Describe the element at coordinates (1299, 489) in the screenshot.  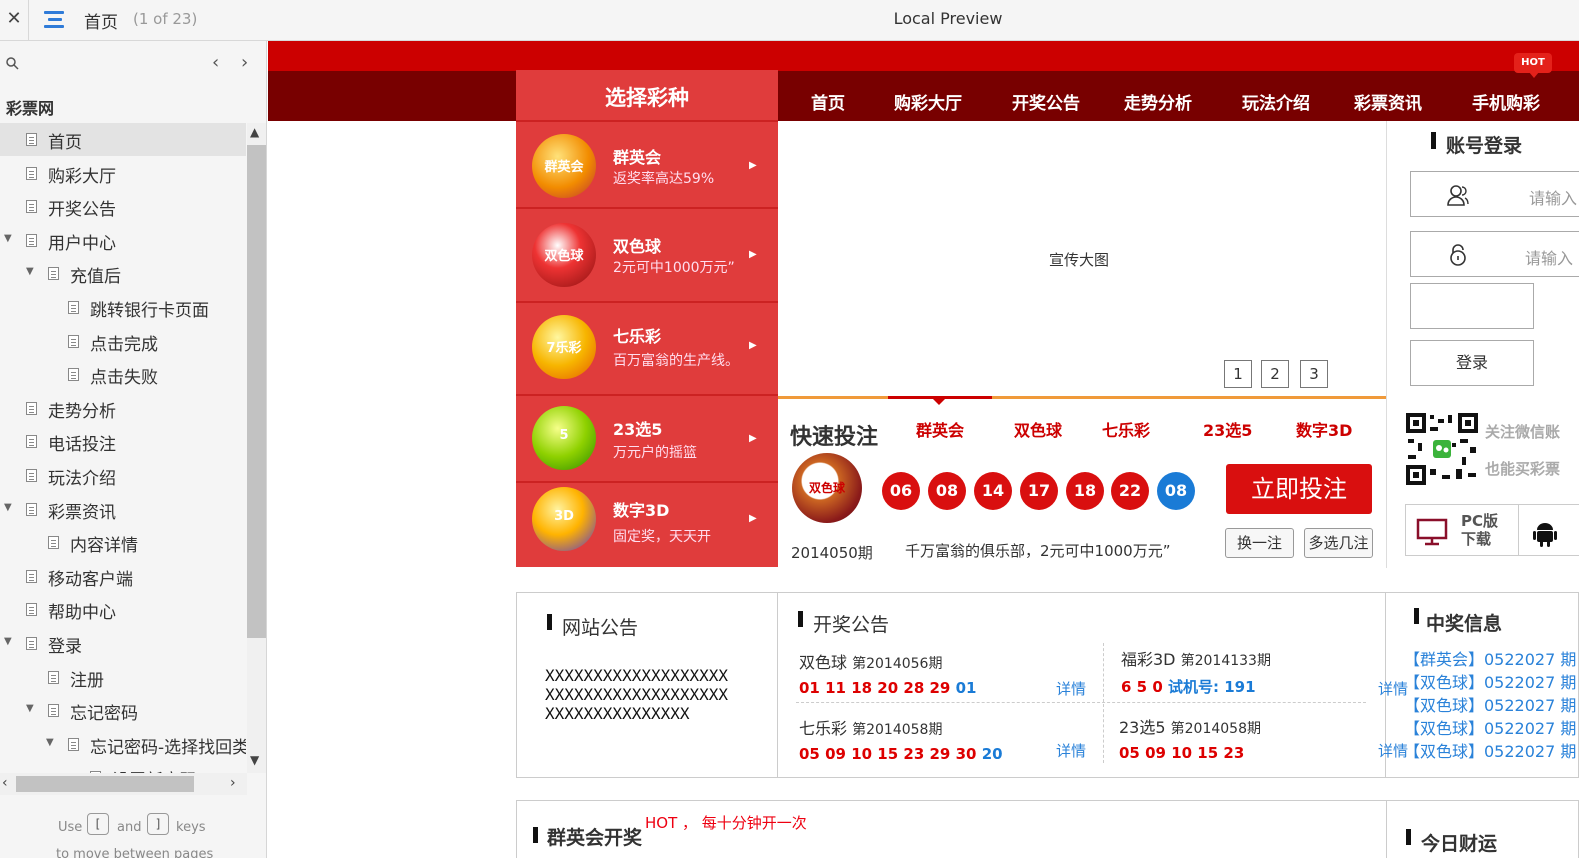
I see `bet-now-button: 立即投注` at that location.